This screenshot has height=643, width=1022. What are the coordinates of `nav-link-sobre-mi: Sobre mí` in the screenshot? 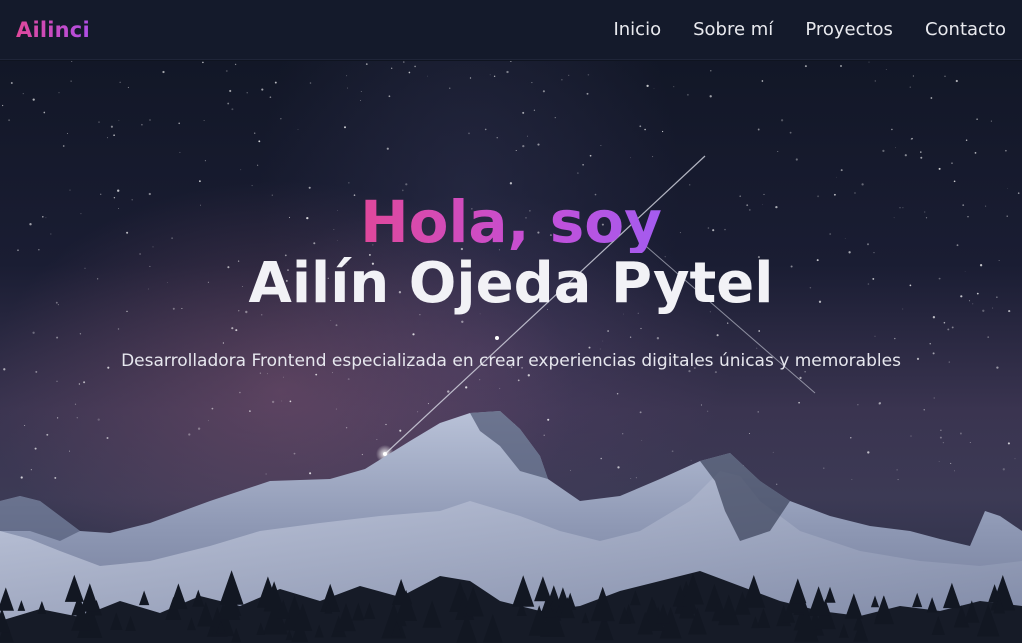 It's located at (733, 29).